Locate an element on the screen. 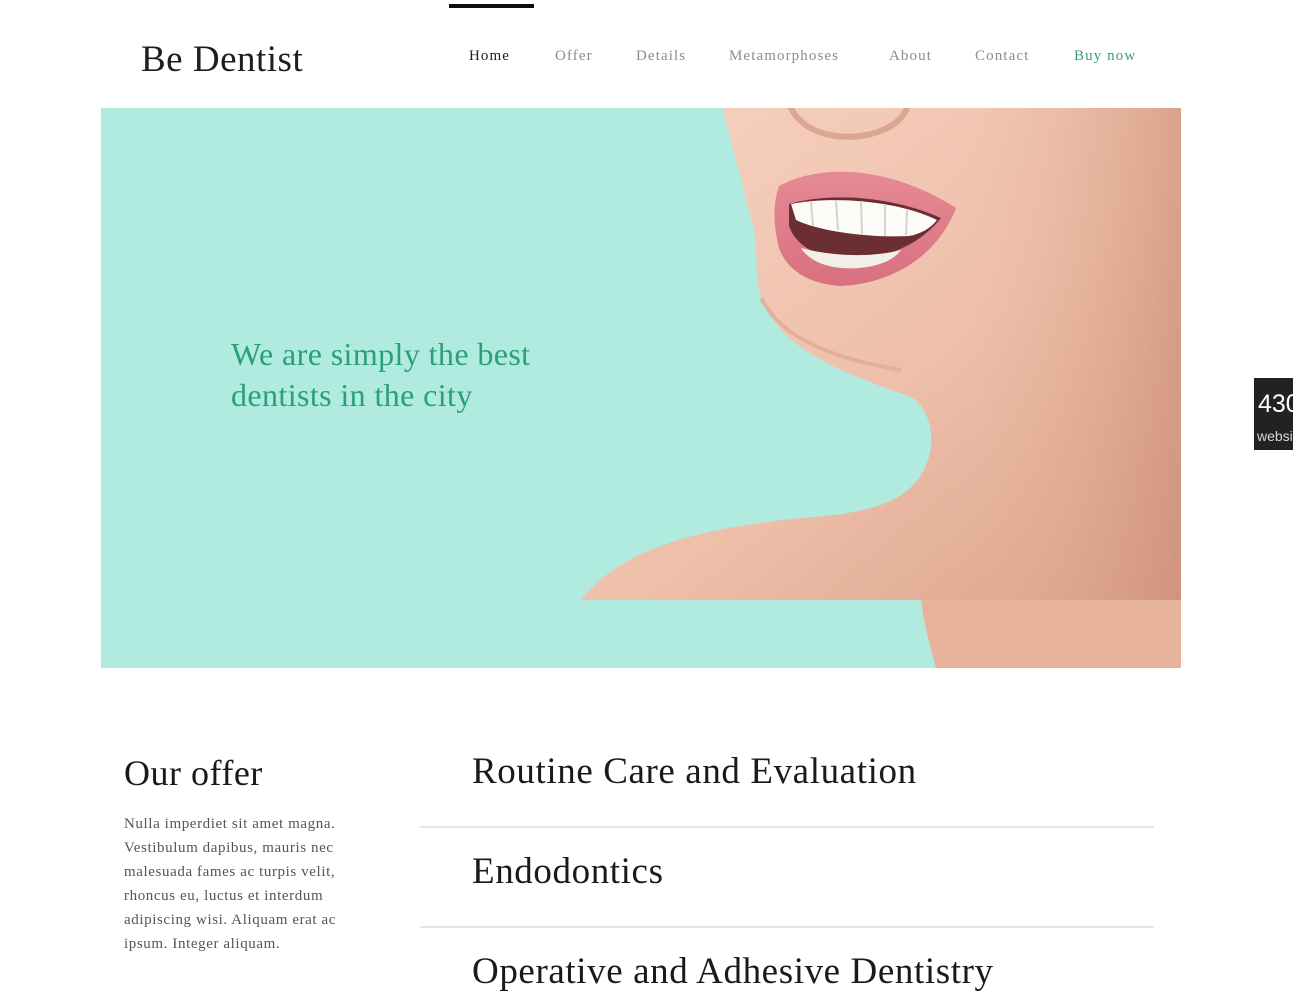 This screenshot has height=1001, width=1293. nav-item-home: Home is located at coordinates (489, 56).